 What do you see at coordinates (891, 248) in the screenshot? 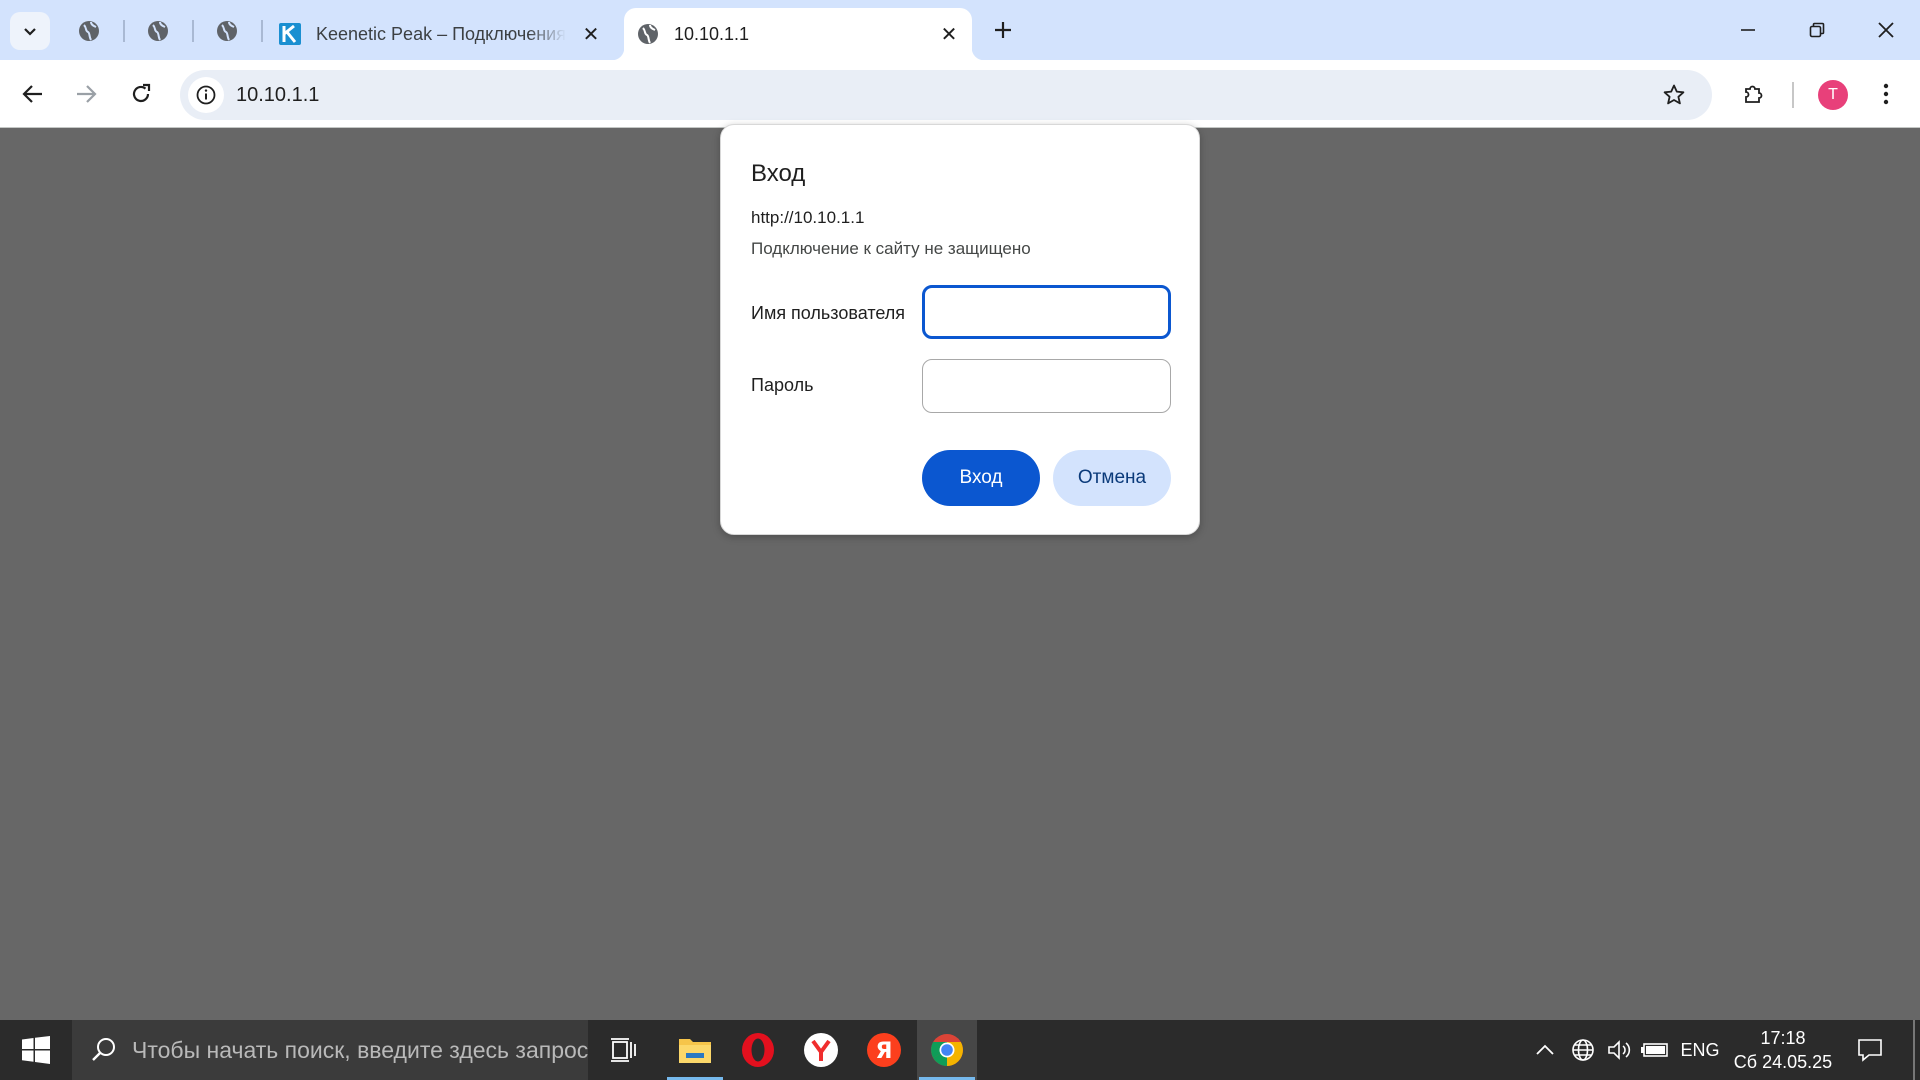
I see `dialog-warning: Подключение к сайту не защищено` at bounding box center [891, 248].